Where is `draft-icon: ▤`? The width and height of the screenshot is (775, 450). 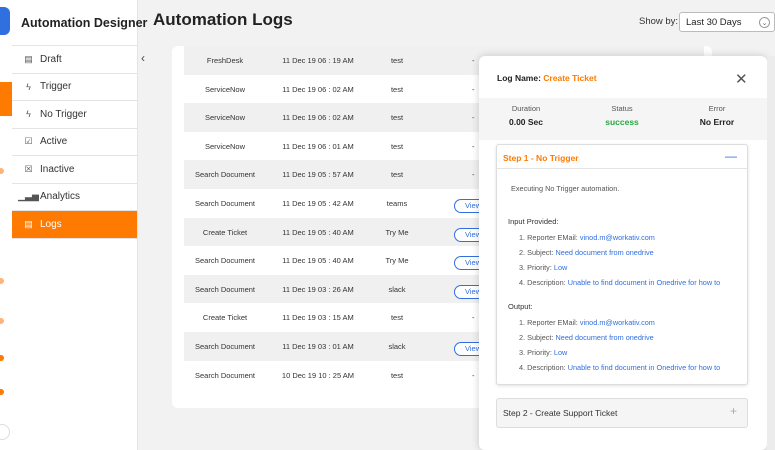 draft-icon: ▤ is located at coordinates (28, 58).